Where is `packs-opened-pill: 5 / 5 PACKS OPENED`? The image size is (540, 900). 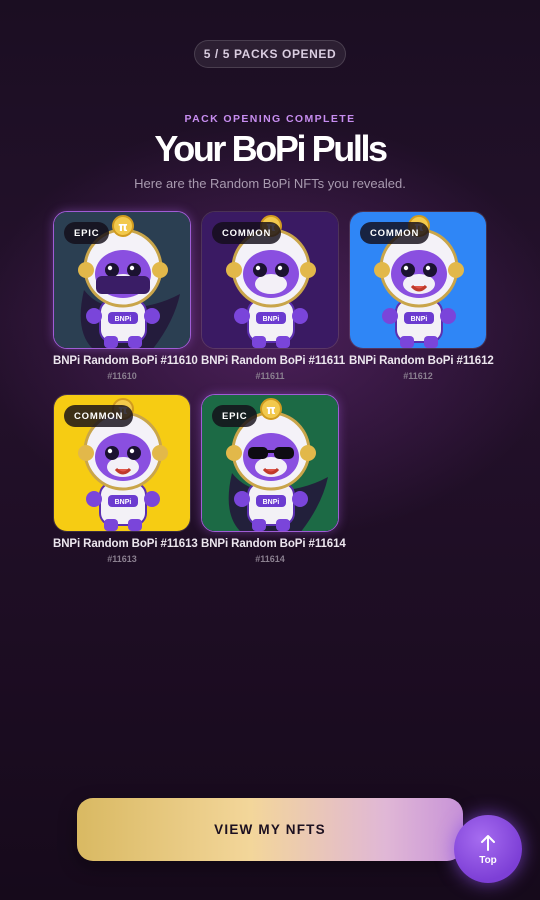
packs-opened-pill: 5 / 5 PACKS OPENED is located at coordinates (270, 54).